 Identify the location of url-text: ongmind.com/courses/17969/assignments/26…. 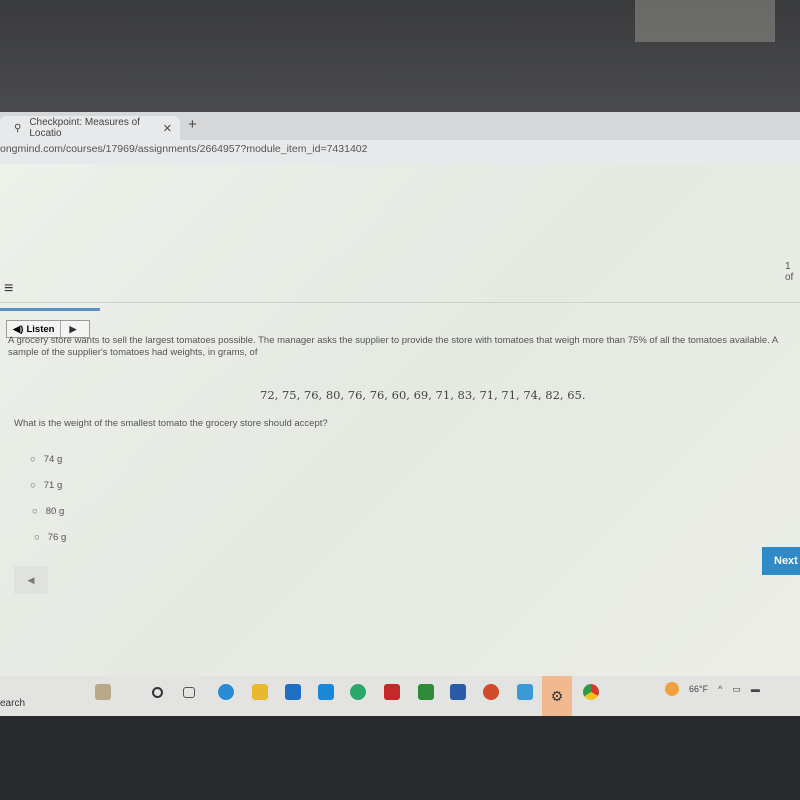
(184, 149).